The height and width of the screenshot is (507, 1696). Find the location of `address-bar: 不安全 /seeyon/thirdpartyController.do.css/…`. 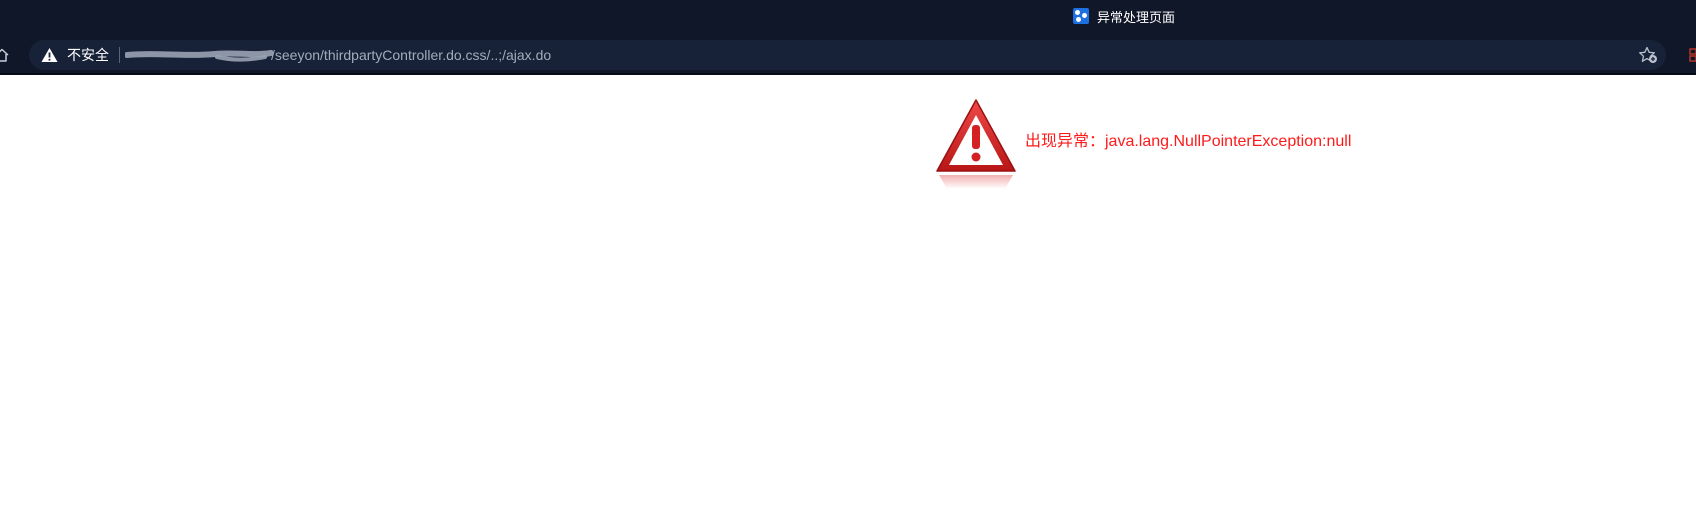

address-bar: 不安全 /seeyon/thirdpartyController.do.css/… is located at coordinates (847, 55).